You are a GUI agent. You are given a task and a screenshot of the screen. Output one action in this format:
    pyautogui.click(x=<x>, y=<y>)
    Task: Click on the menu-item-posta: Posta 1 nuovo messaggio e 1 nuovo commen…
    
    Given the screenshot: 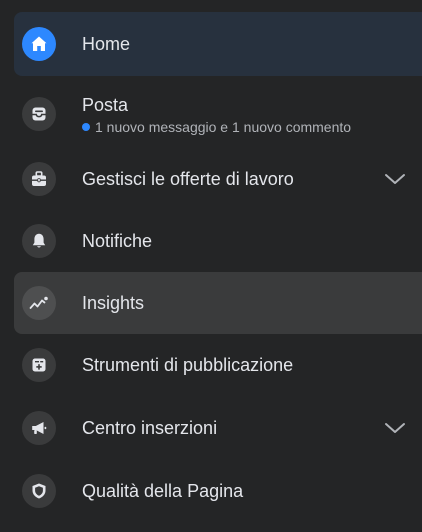 What is the action you would take?
    pyautogui.click(x=218, y=114)
    